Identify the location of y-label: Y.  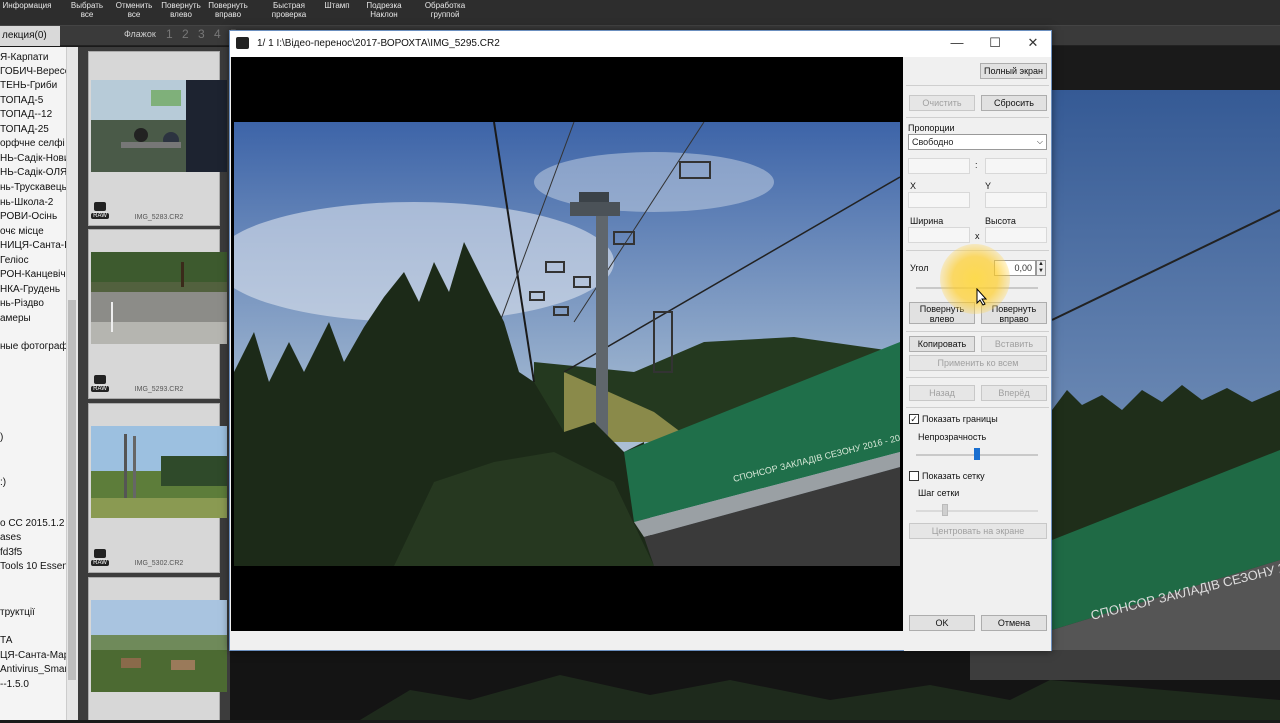
(988, 186).